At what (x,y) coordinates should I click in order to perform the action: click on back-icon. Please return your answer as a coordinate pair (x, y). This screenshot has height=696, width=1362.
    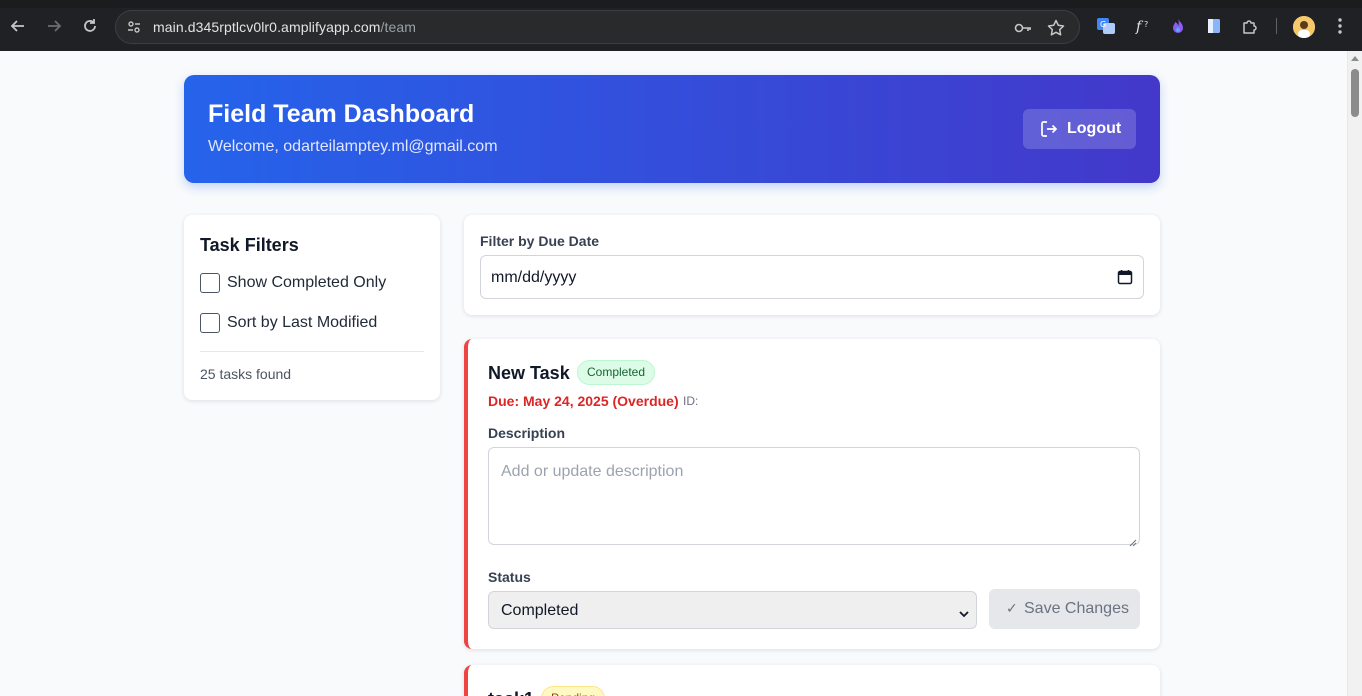
    Looking at the image, I should click on (18, 26).